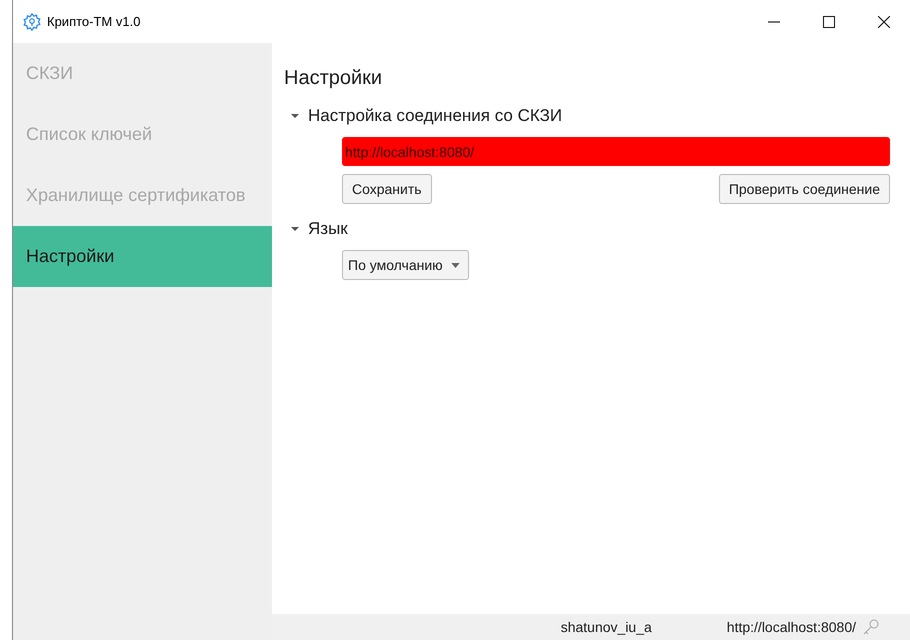 Image resolution: width=910 pixels, height=640 pixels. I want to click on key-icon, so click(871, 627).